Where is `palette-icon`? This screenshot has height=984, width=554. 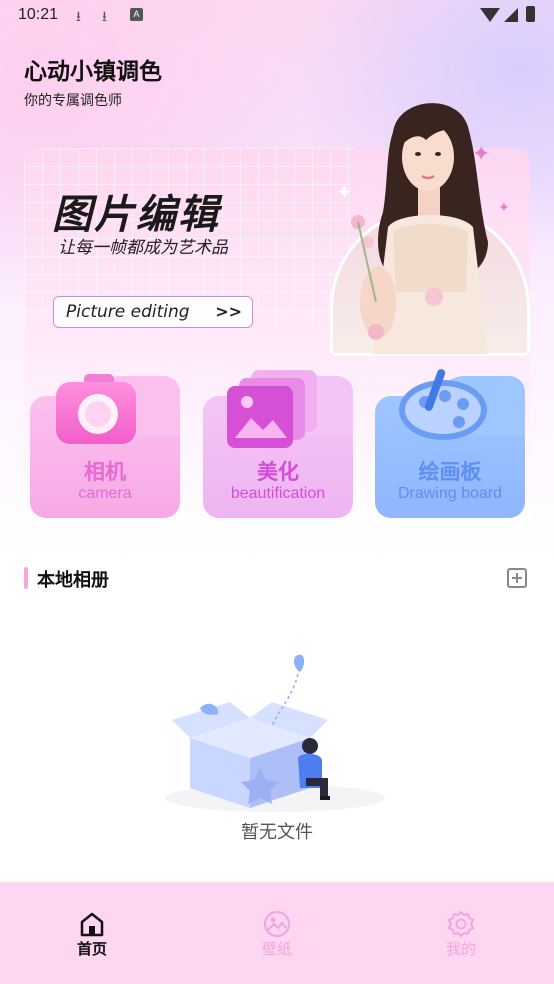 palette-icon is located at coordinates (443, 404).